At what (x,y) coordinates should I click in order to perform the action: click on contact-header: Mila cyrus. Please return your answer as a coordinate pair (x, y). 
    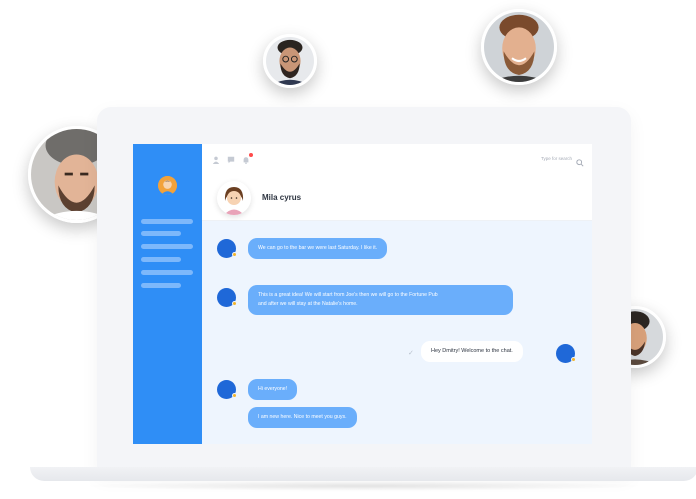
    Looking at the image, I should click on (397, 198).